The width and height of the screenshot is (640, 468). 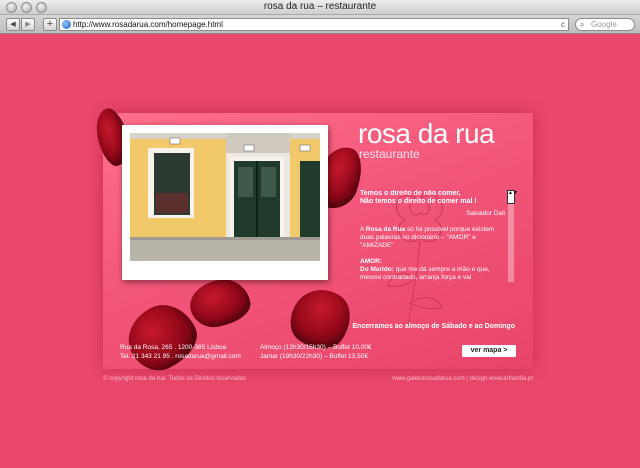 I want to click on reload-icon: c, so click(x=563, y=24).